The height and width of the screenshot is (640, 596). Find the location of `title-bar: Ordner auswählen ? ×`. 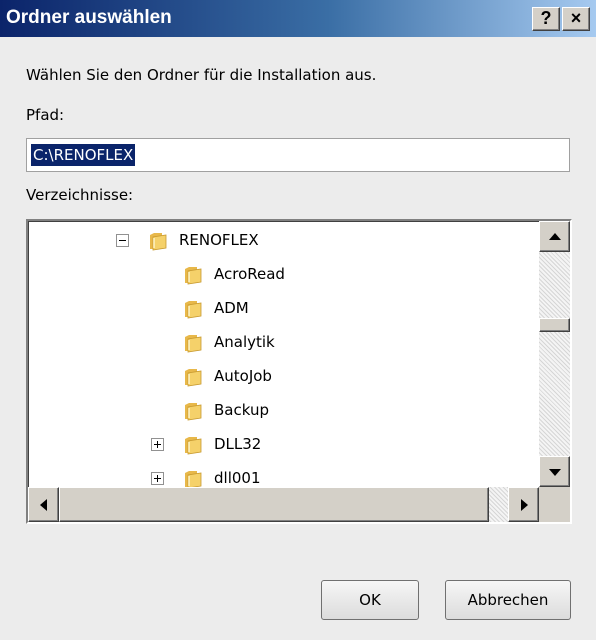

title-bar: Ordner auswählen ? × is located at coordinates (298, 18).